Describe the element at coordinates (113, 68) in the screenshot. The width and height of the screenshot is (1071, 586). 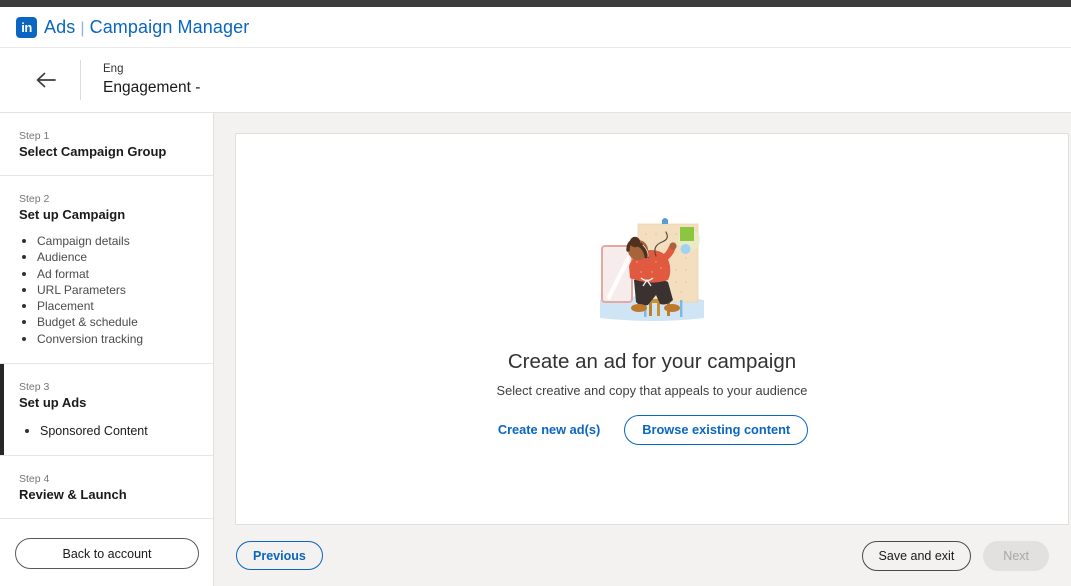
I see `breadcrumb-group-name: Eng` at that location.